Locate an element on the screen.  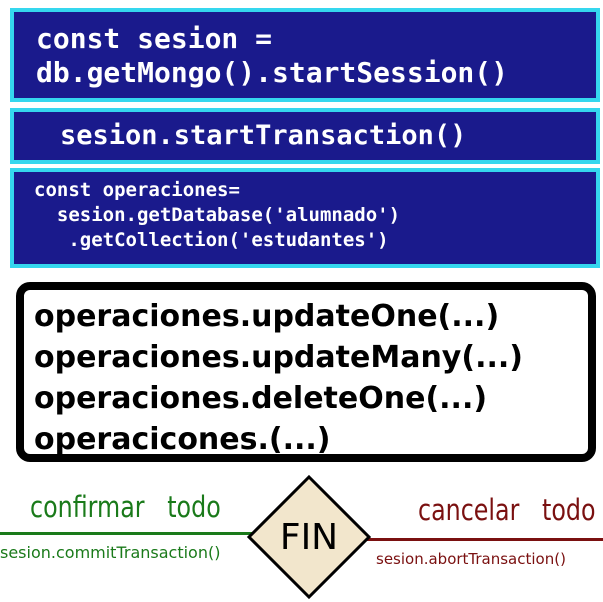
code-line: db.getMongo().startSession() is located at coordinates (272, 72).